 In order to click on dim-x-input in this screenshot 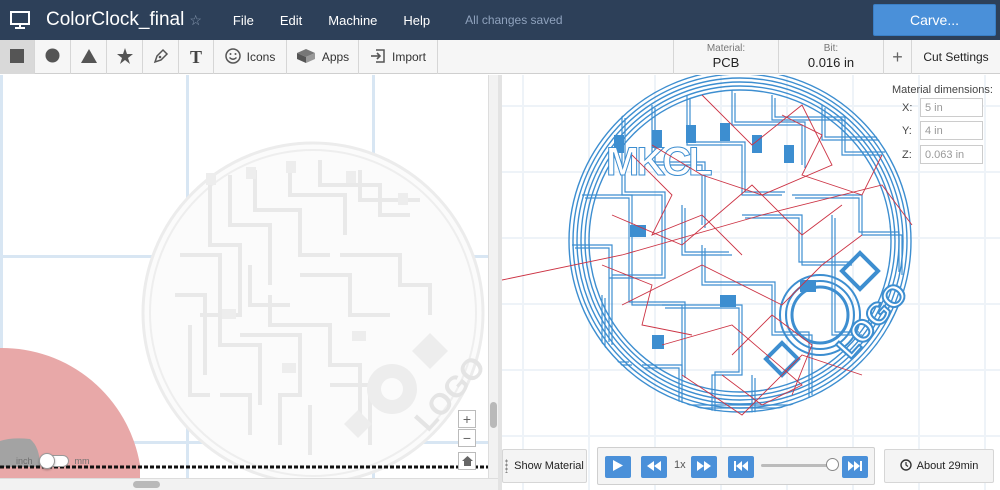, I will do `click(951, 107)`.